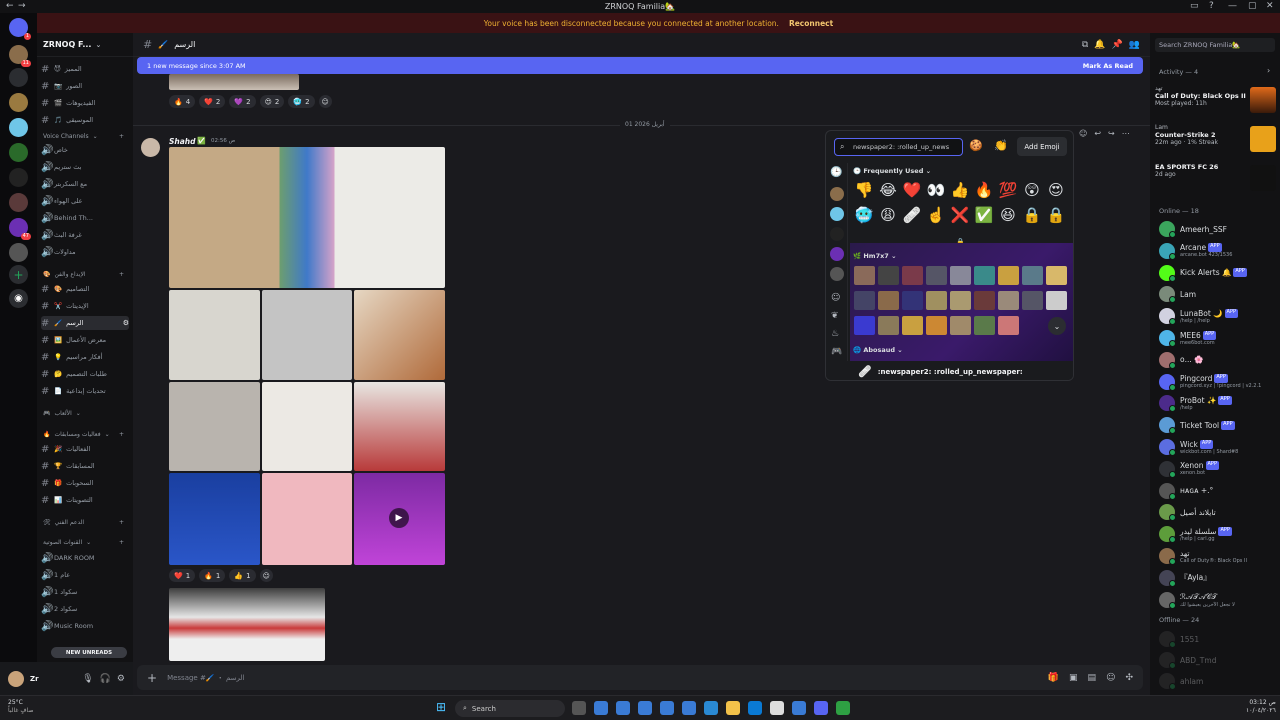  What do you see at coordinates (85, 592) in the screenshot?
I see `voice-channel-item: 🔊 سكواد 1` at bounding box center [85, 592].